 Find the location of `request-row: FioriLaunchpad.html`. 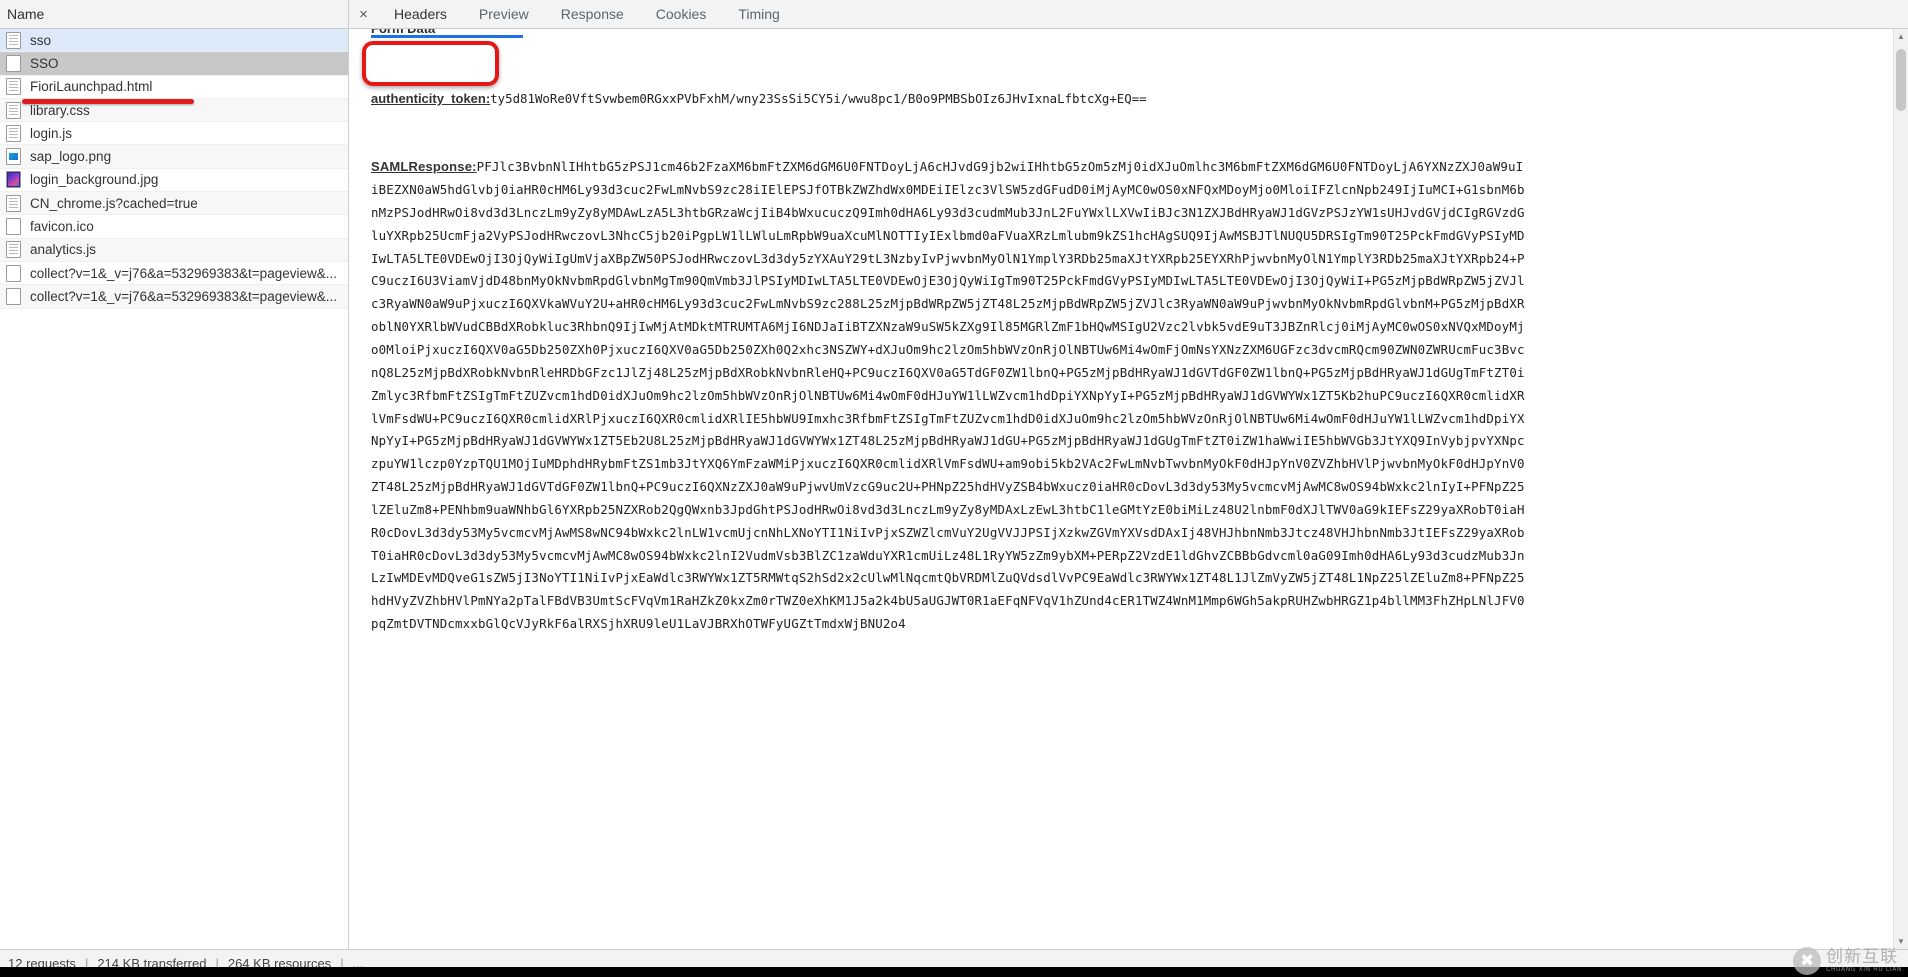

request-row: FioriLaunchpad.html is located at coordinates (174, 87).